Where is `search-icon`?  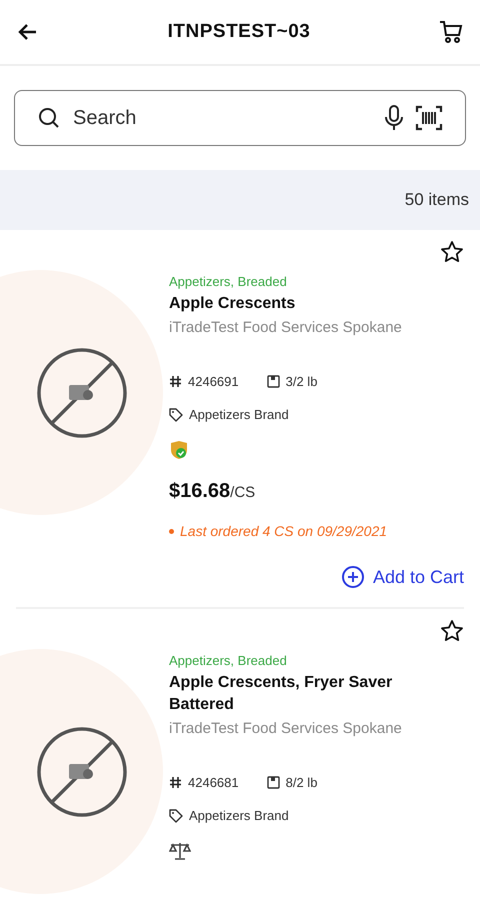 search-icon is located at coordinates (49, 118).